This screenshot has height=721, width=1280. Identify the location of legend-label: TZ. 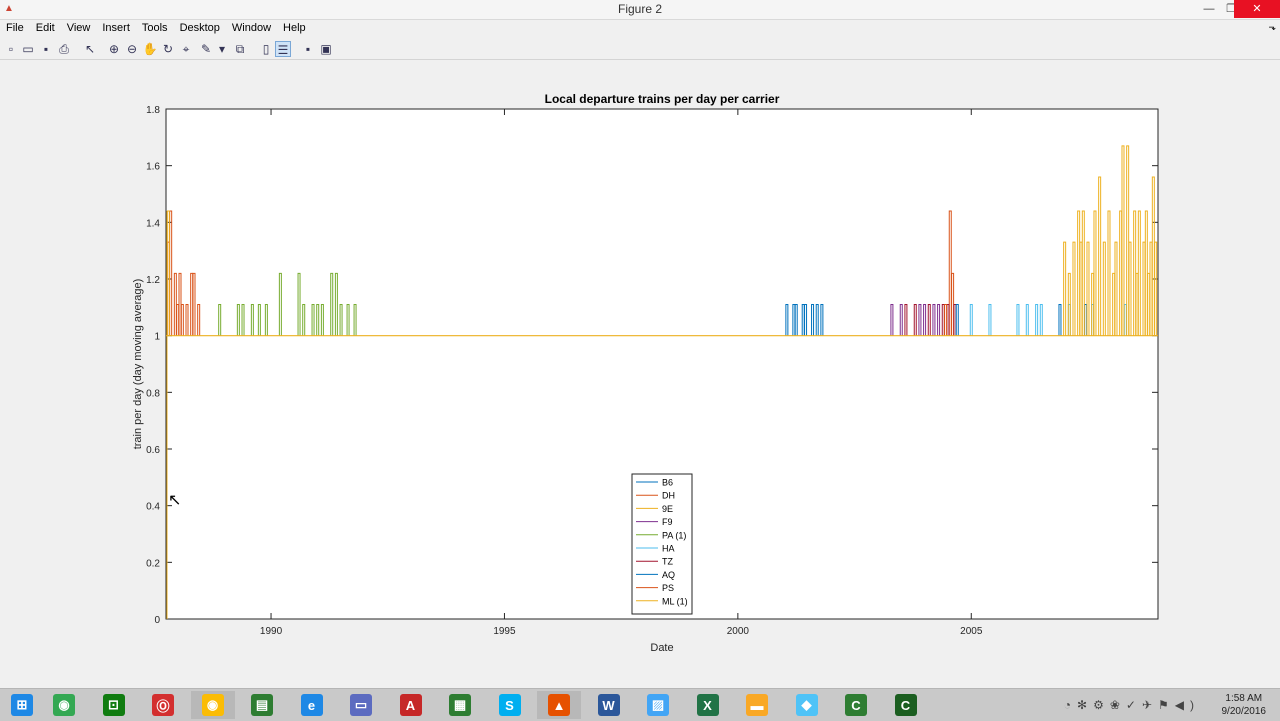
(667, 562).